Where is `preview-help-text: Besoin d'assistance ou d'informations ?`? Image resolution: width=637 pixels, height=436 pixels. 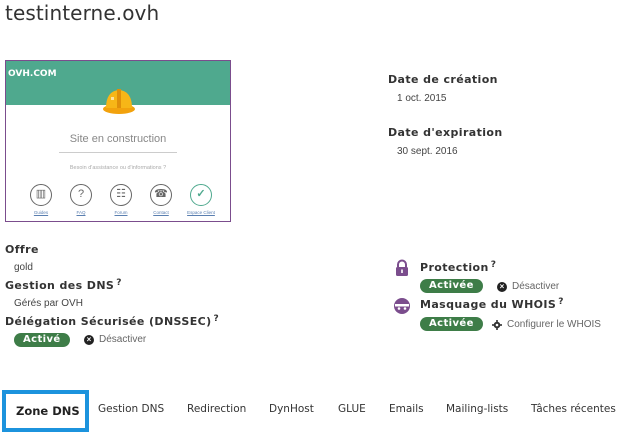
preview-help-text: Besoin d'assistance ou d'informations ? is located at coordinates (118, 168).